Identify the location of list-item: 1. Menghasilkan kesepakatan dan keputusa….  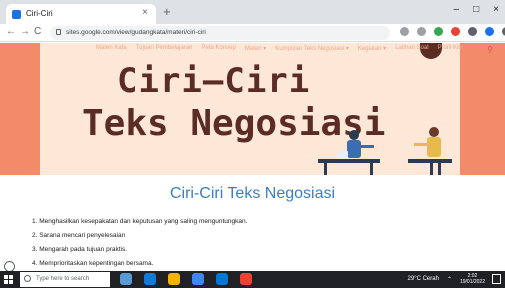
(140, 221).